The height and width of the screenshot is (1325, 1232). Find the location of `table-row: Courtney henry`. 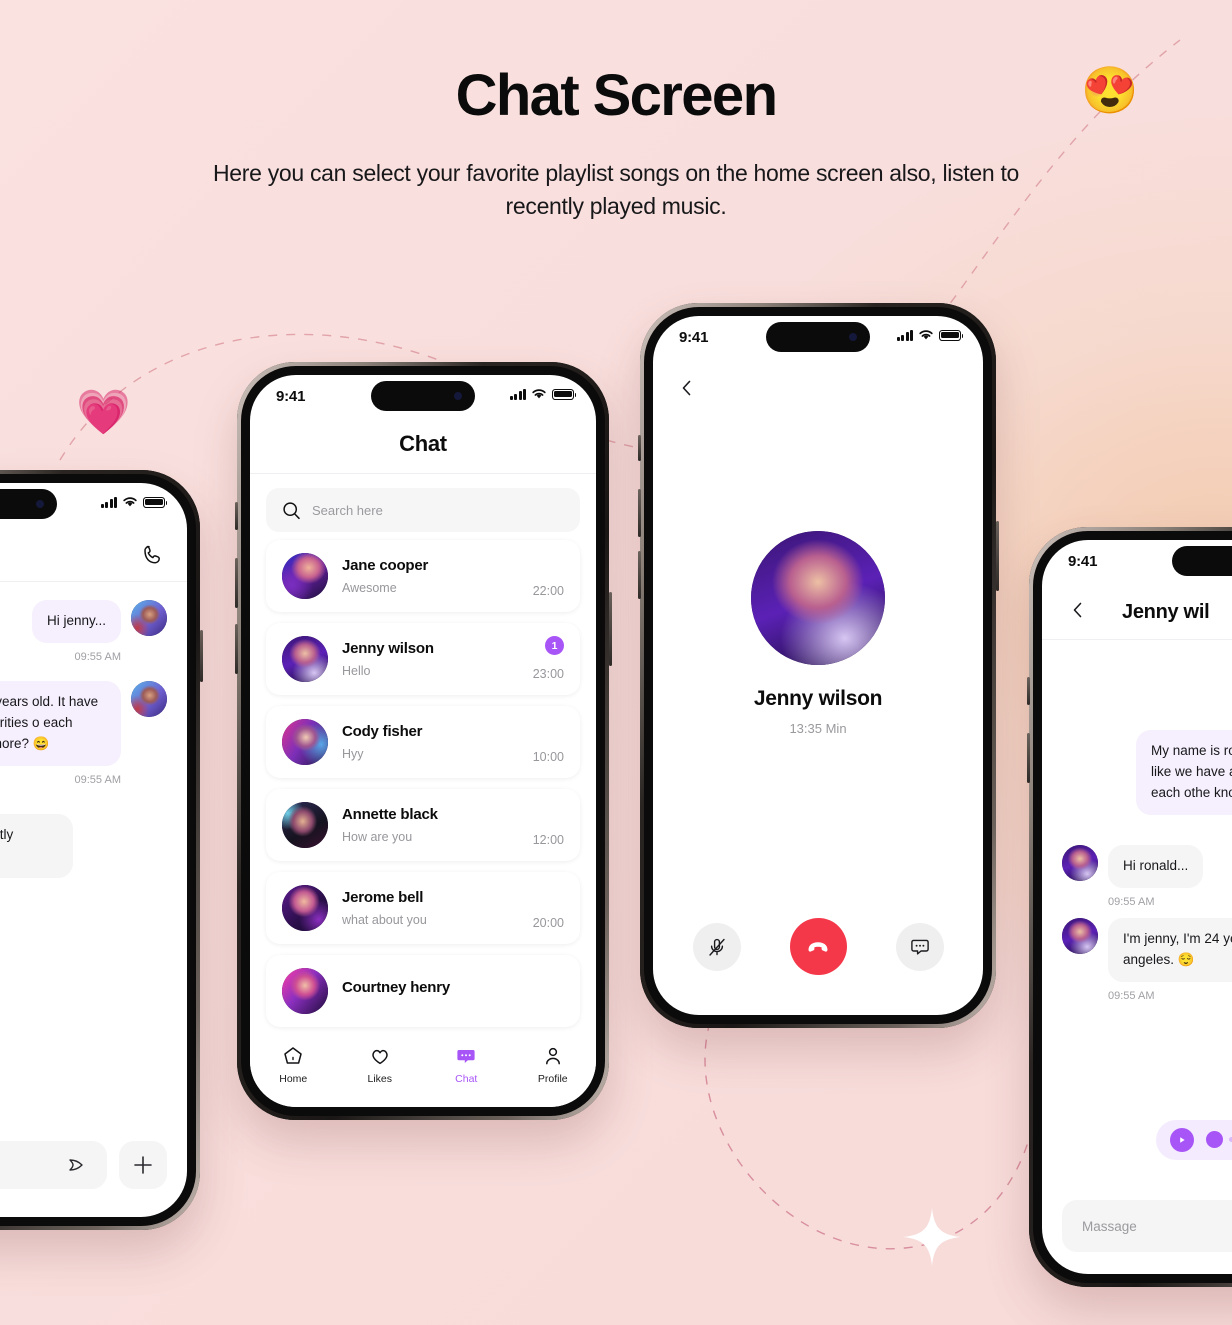

table-row: Courtney henry is located at coordinates (423, 991).